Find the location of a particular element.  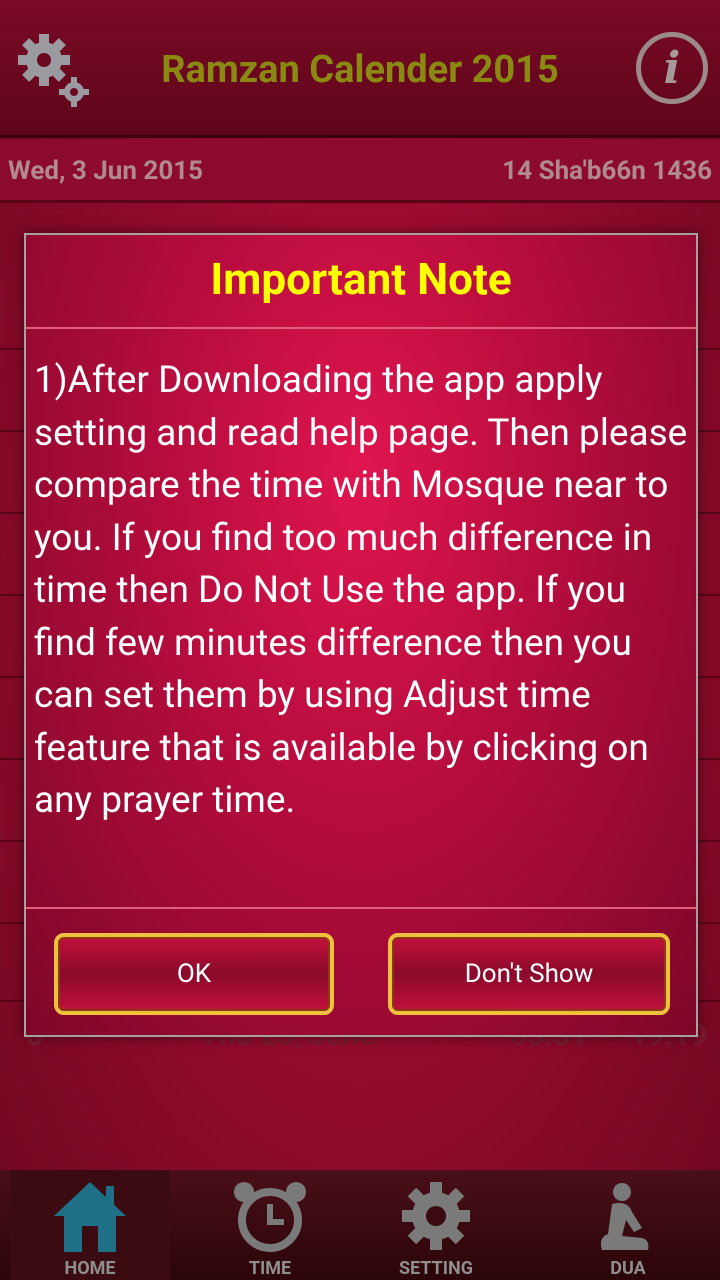

nav-setting: SETTING is located at coordinates (436, 1225).